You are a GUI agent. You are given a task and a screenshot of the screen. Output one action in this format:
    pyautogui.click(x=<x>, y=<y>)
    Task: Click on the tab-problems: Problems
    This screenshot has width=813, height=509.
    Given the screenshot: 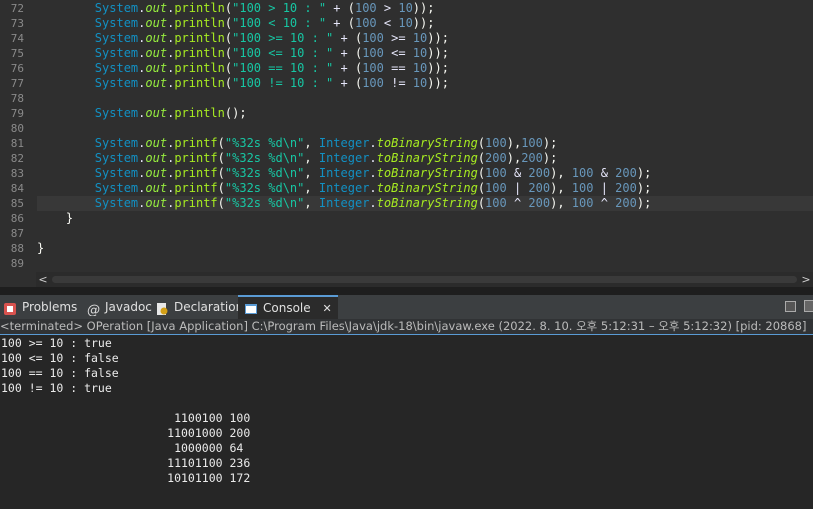 What is the action you would take?
    pyautogui.click(x=40, y=307)
    